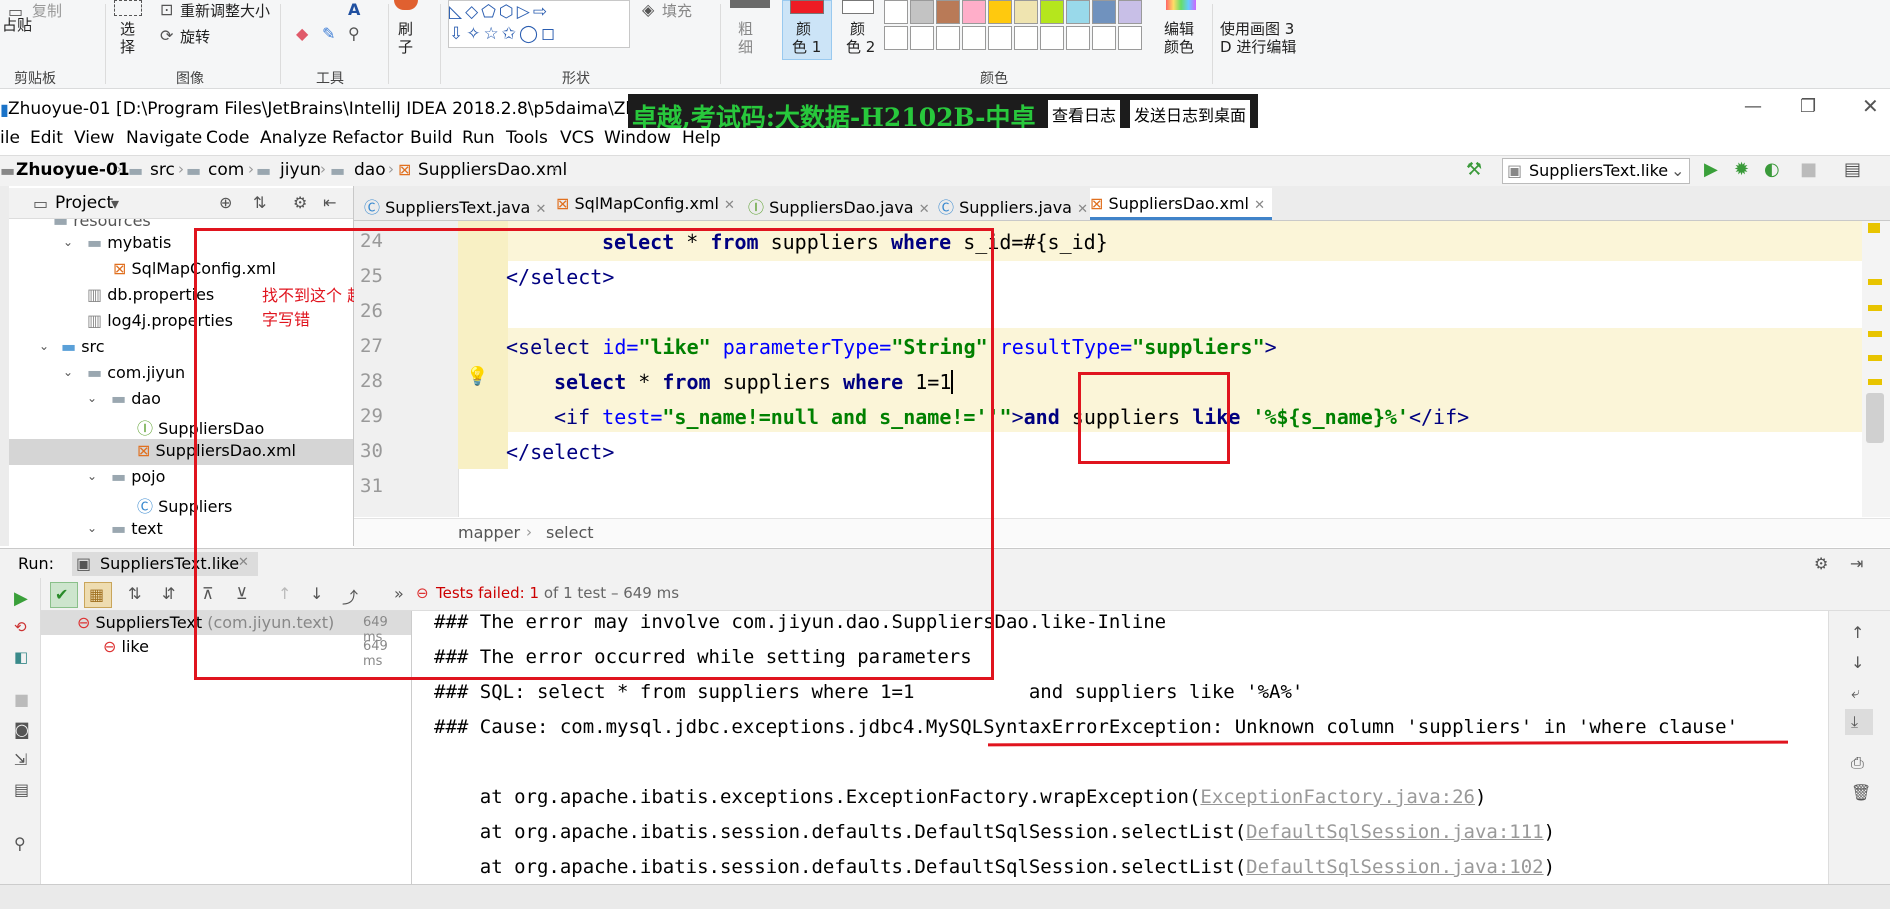 Image resolution: width=1890 pixels, height=909 pixels. Describe the element at coordinates (126, 646) in the screenshot. I see `test-case-row: ⊖ like` at that location.